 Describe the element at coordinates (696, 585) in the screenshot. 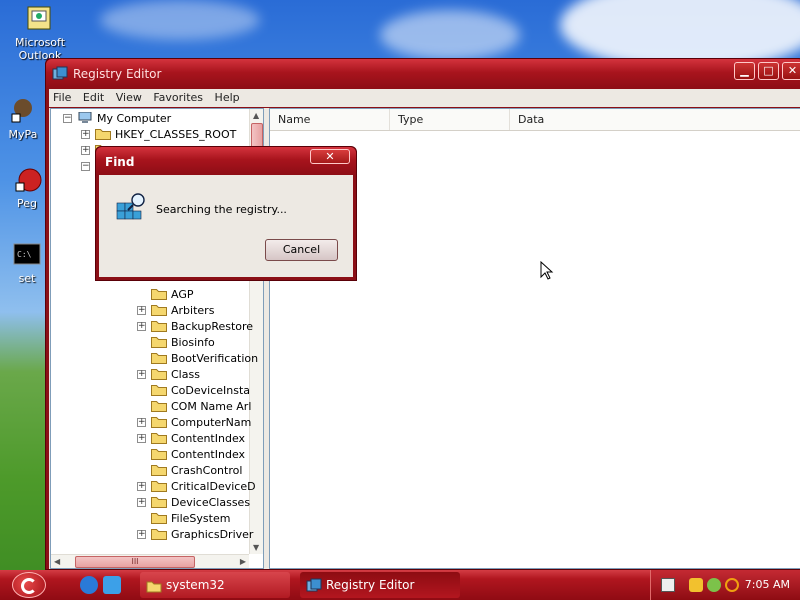

I see `shield-icon` at that location.